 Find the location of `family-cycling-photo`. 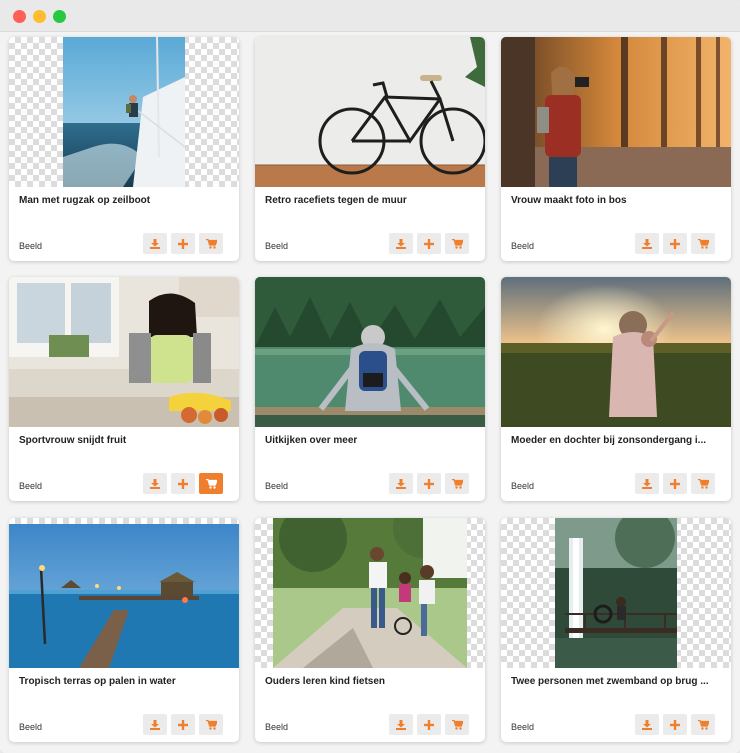

family-cycling-photo is located at coordinates (370, 593).